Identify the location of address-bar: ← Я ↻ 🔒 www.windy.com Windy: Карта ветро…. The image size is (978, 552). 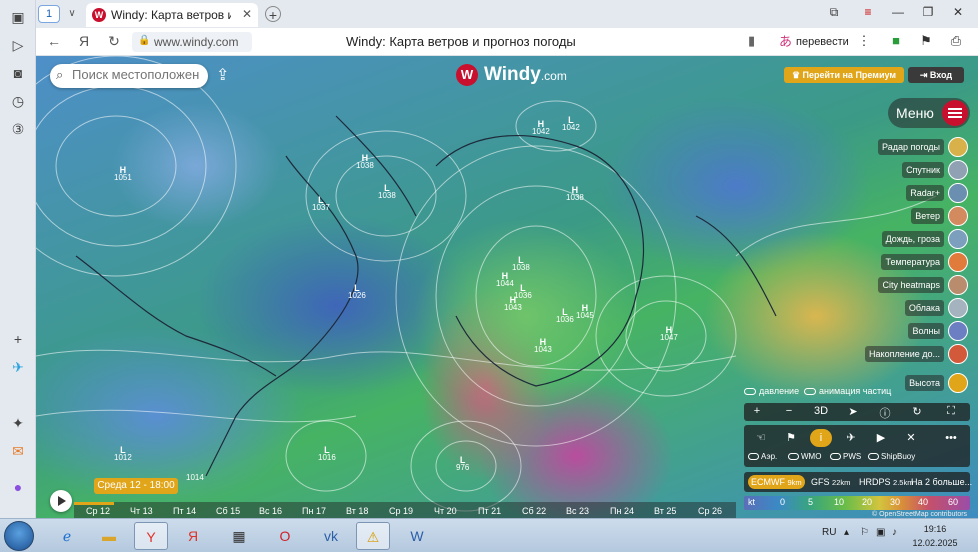
(507, 42).